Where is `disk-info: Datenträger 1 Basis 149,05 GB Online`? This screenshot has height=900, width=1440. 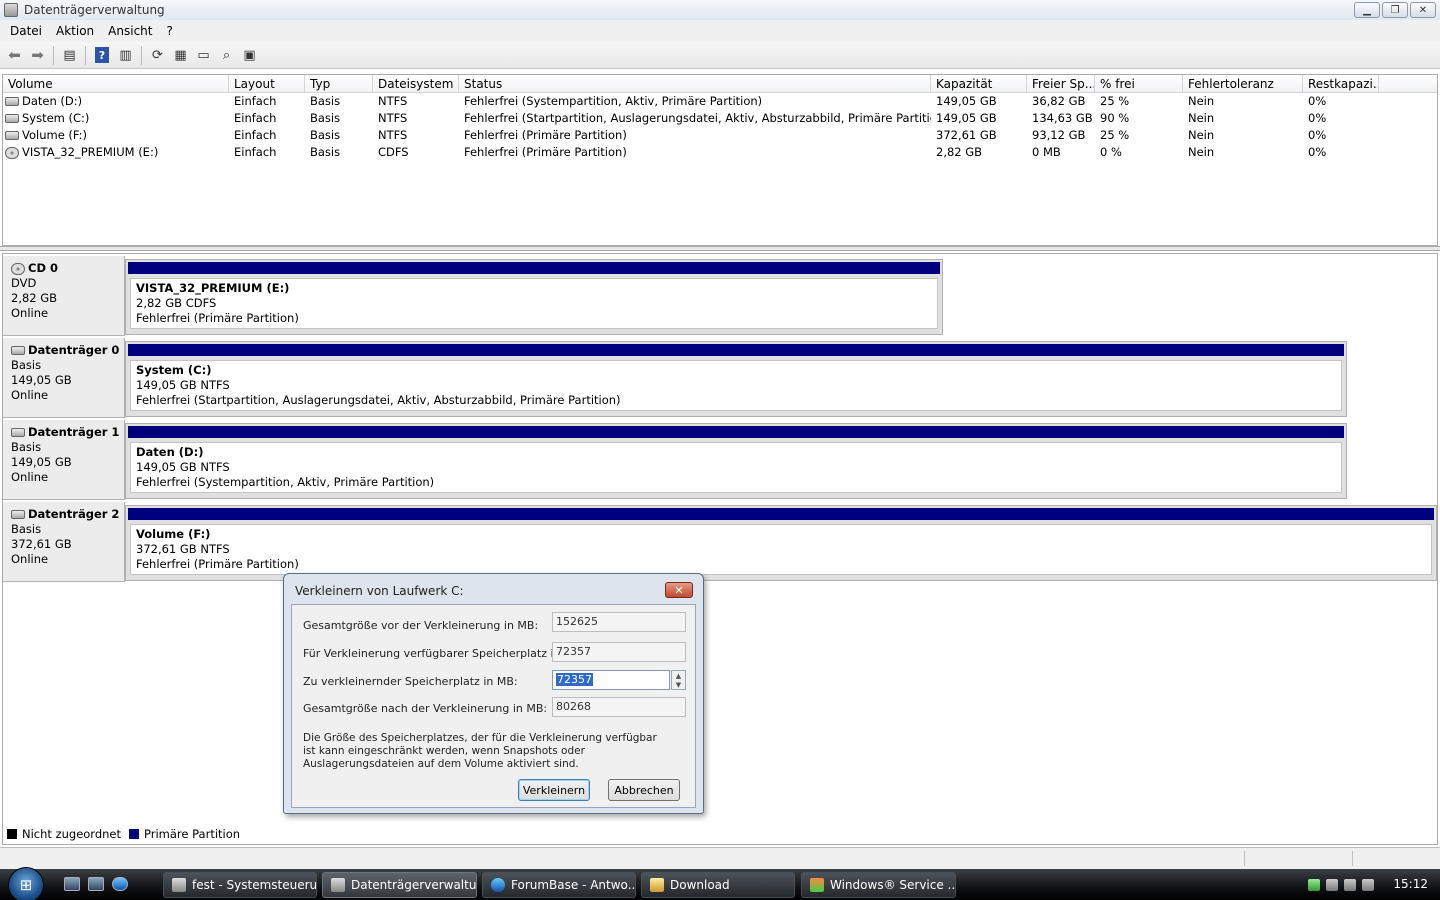
disk-info: Datenträger 1 Basis 149,05 GB Online is located at coordinates (64, 460).